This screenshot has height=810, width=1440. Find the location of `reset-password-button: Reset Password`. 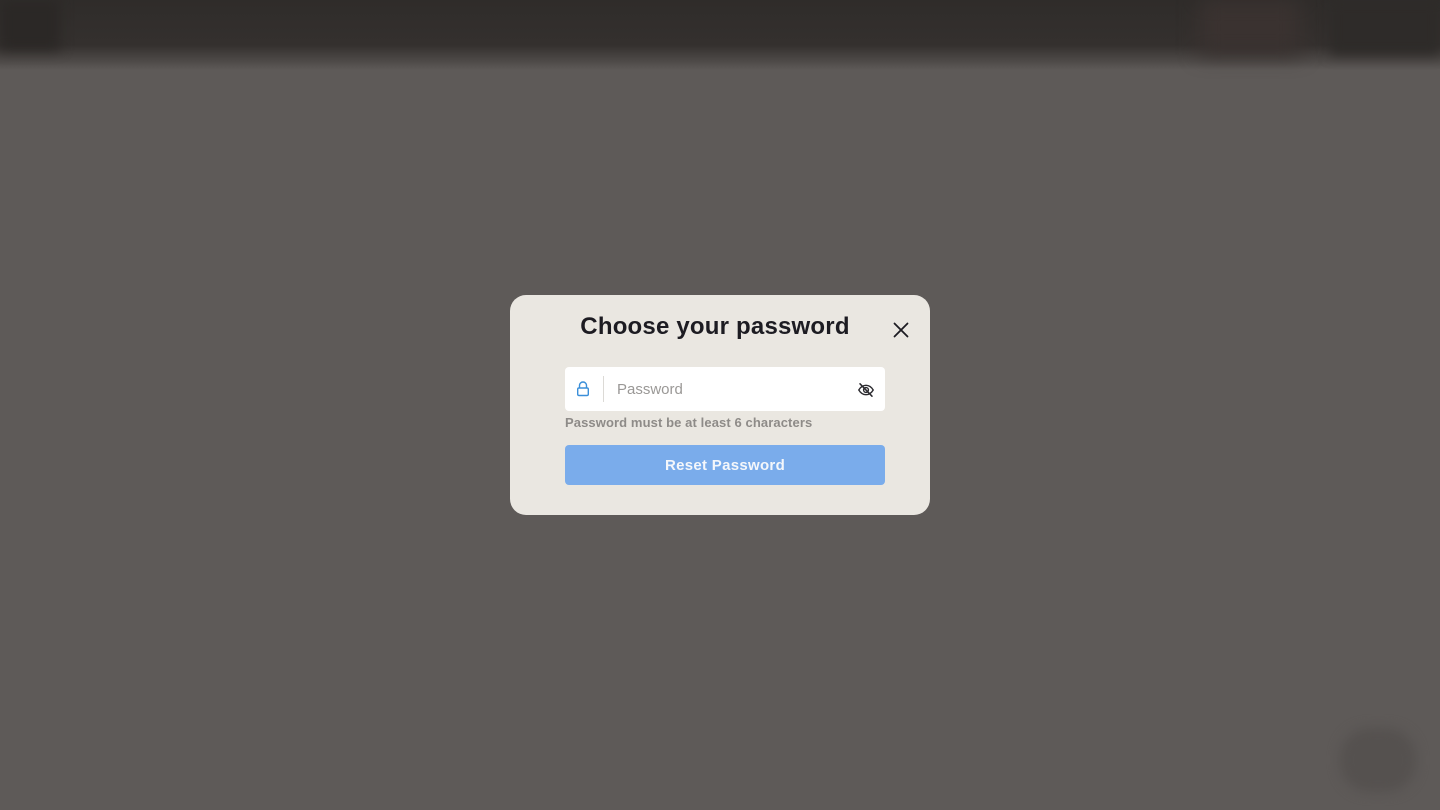

reset-password-button: Reset Password is located at coordinates (725, 465).